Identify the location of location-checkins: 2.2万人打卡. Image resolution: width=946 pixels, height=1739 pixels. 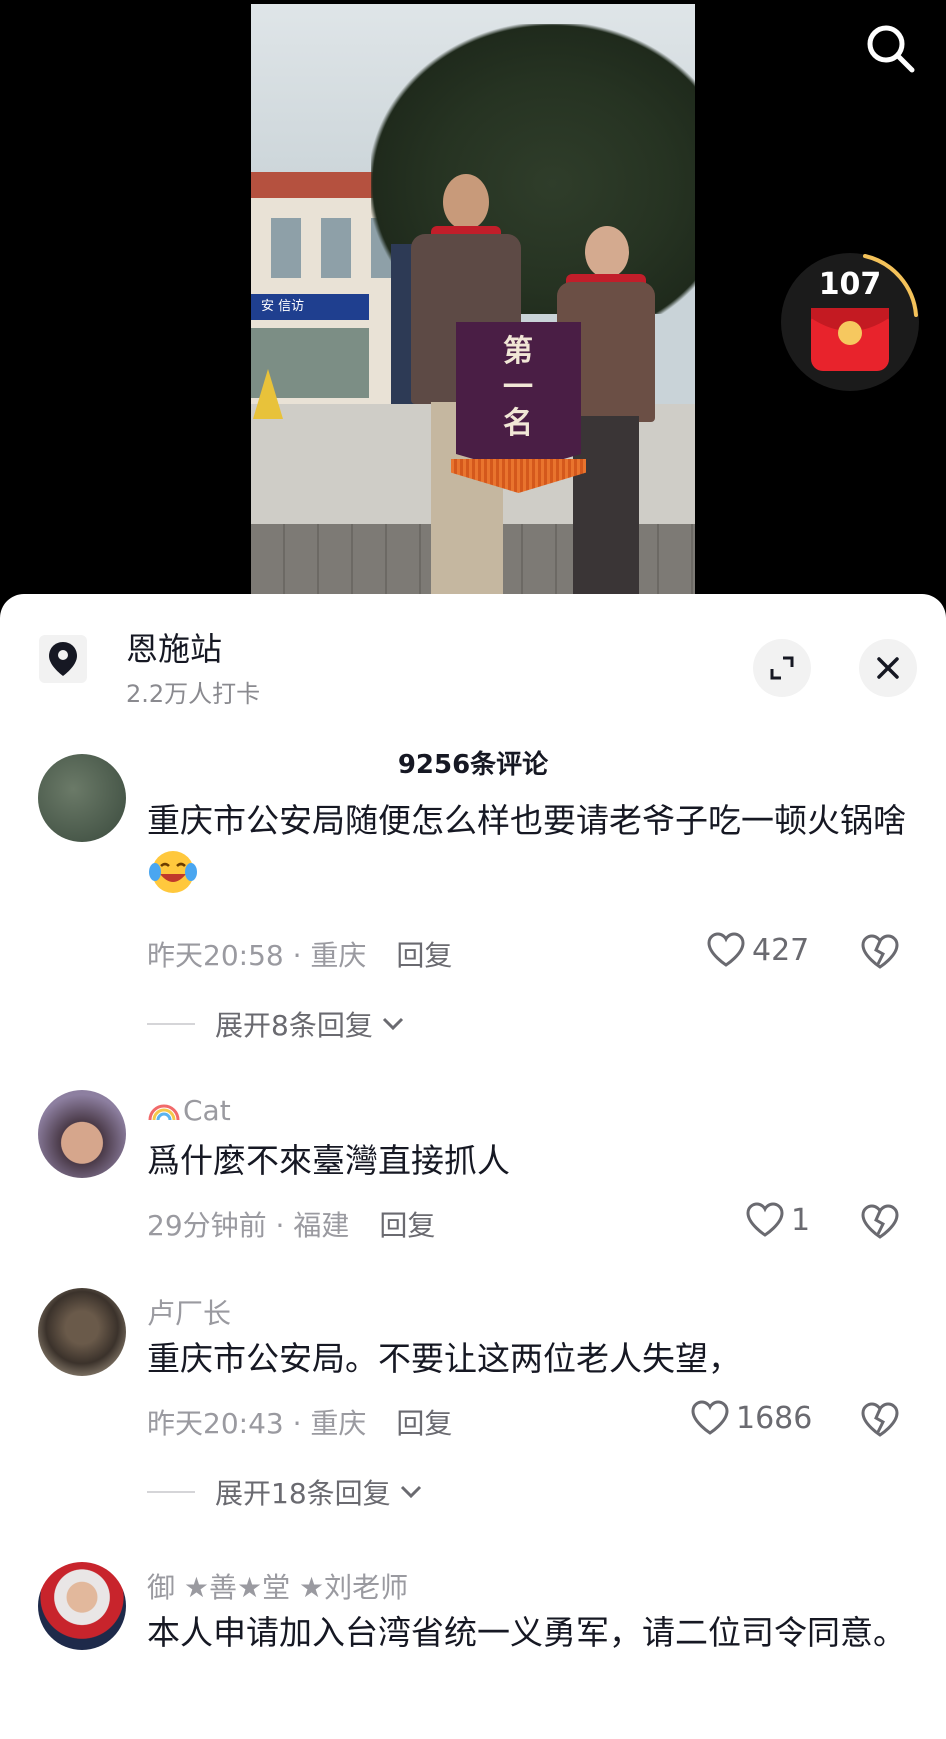
(193, 694).